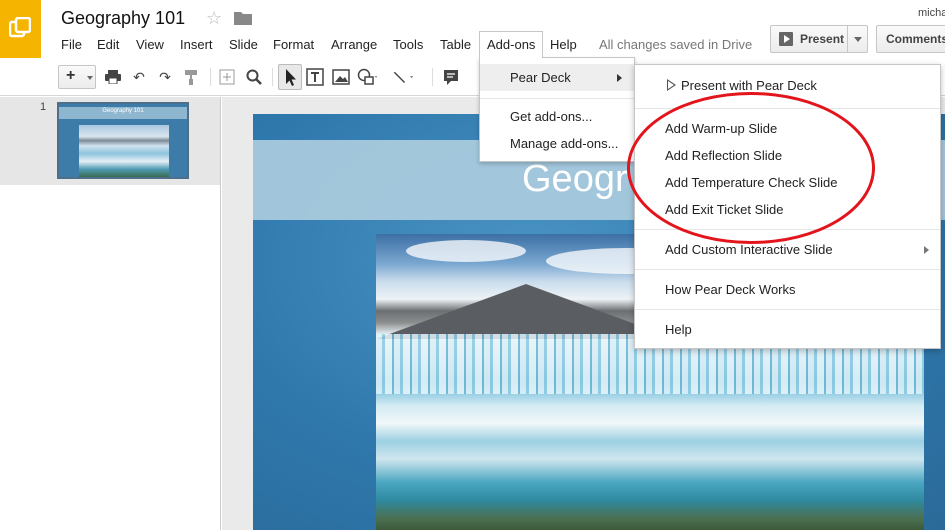 Image resolution: width=945 pixels, height=530 pixels. Describe the element at coordinates (71, 75) in the screenshot. I see `plus-icon: +` at that location.